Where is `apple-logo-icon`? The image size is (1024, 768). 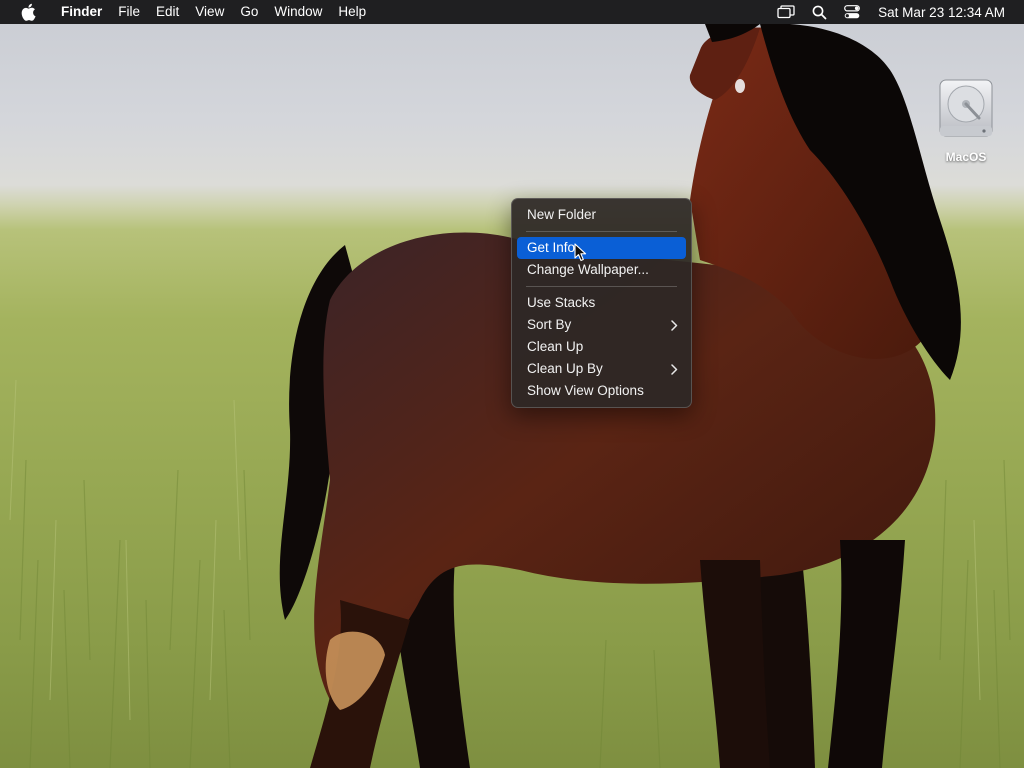 apple-logo-icon is located at coordinates (28, 12).